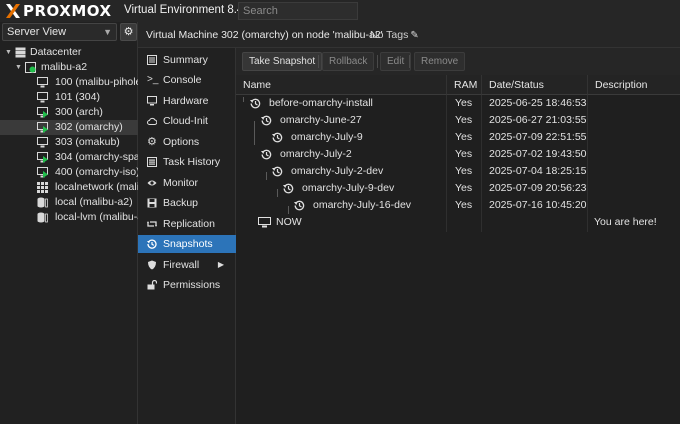 The image size is (680, 424). I want to click on tree-item-datacenter: ▼ Datacenter, so click(69, 52).